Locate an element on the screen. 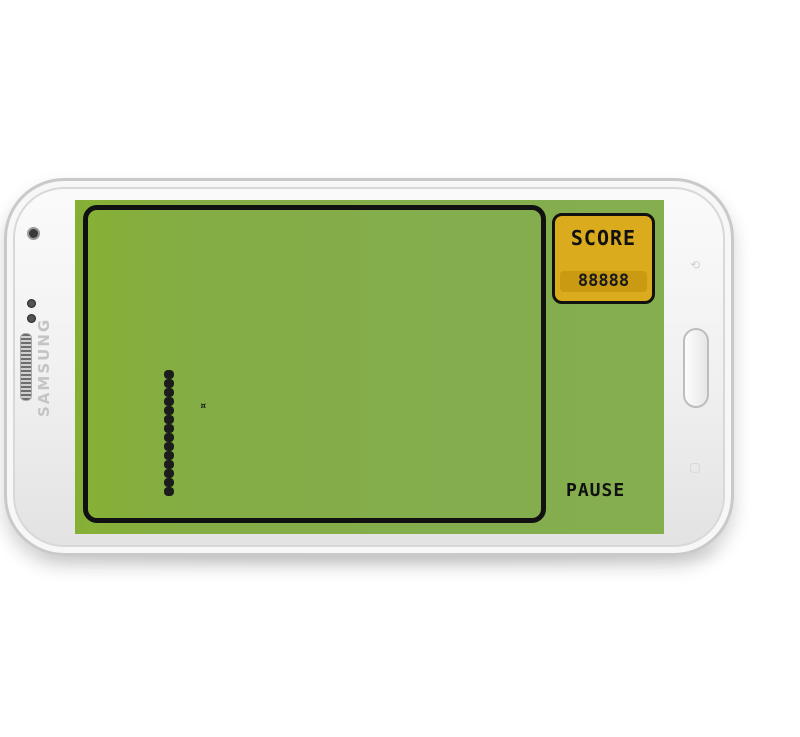  score-panel: SCORE 88888 is located at coordinates (603, 258).